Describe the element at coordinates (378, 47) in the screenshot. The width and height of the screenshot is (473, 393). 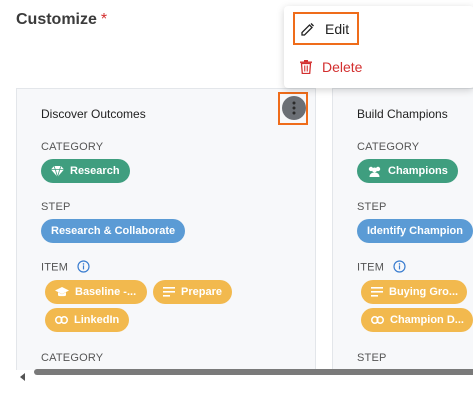
I see `card-options-menu: Edit Delete` at that location.